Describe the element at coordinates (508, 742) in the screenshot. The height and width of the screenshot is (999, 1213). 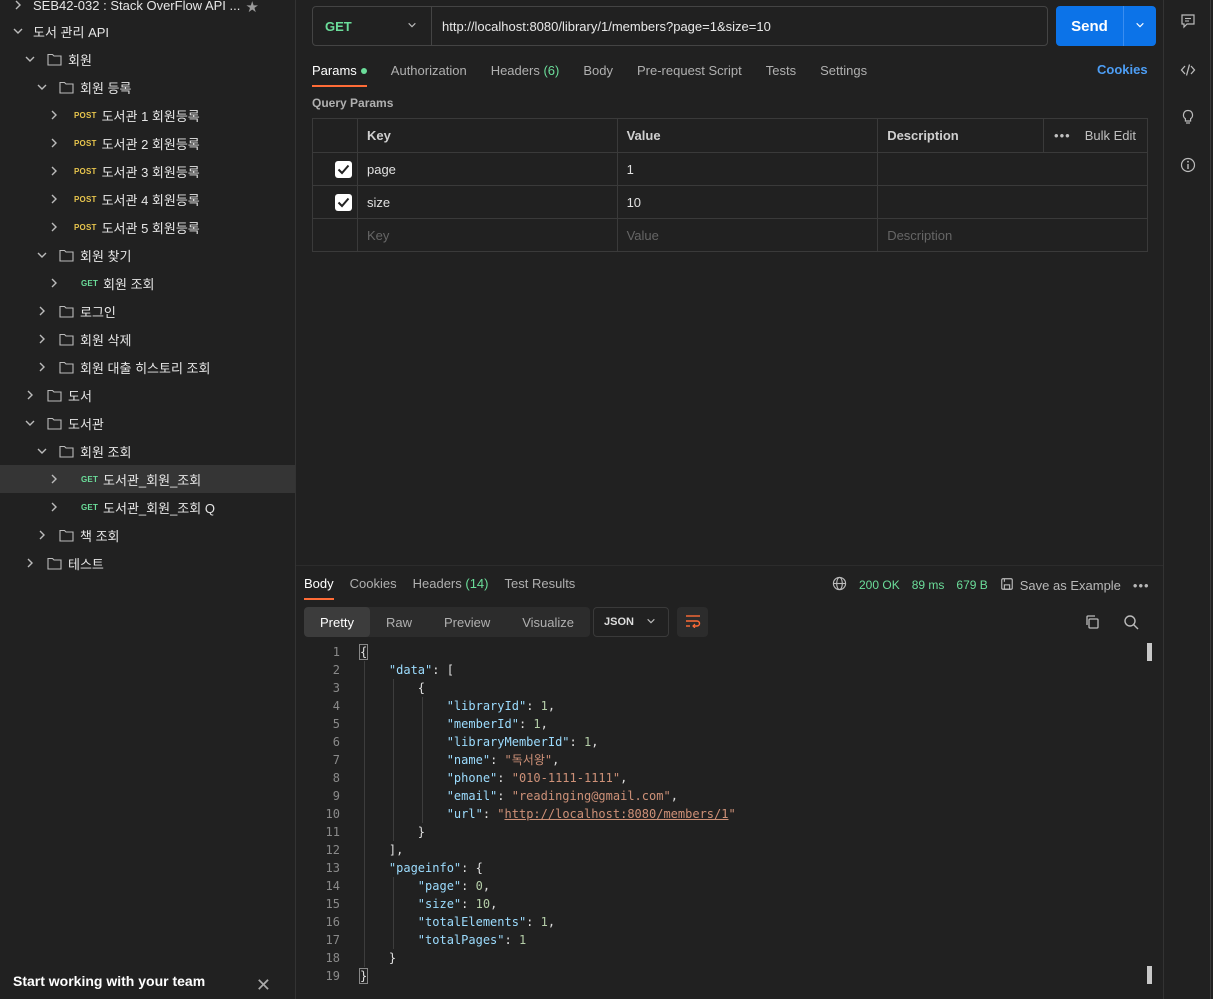
I see `json-token: "libraryMemberId"` at that location.